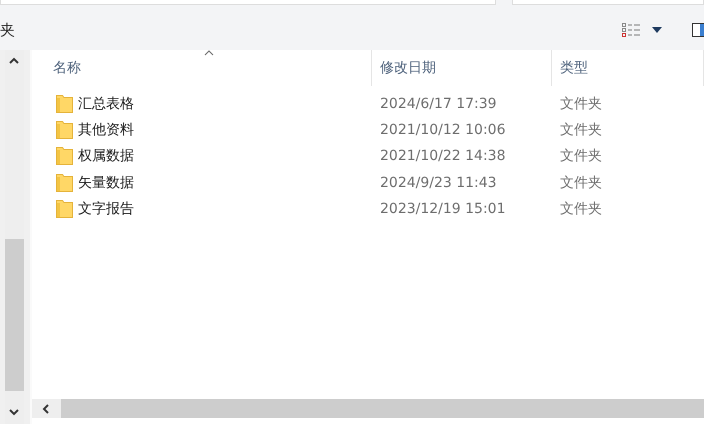  I want to click on file-name: 其他资料, so click(106, 130).